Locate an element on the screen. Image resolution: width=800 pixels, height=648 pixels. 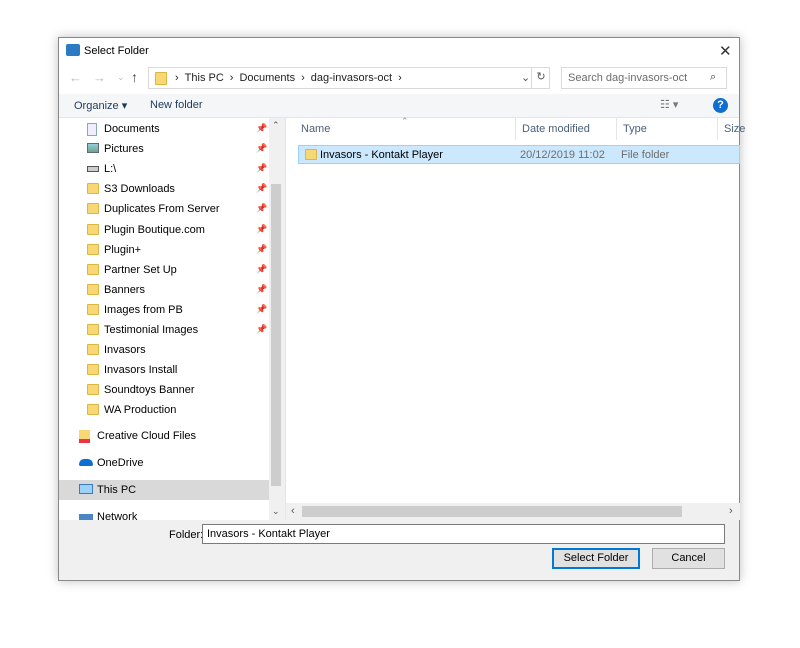
nav-item: Invasors is located at coordinates (164, 350).